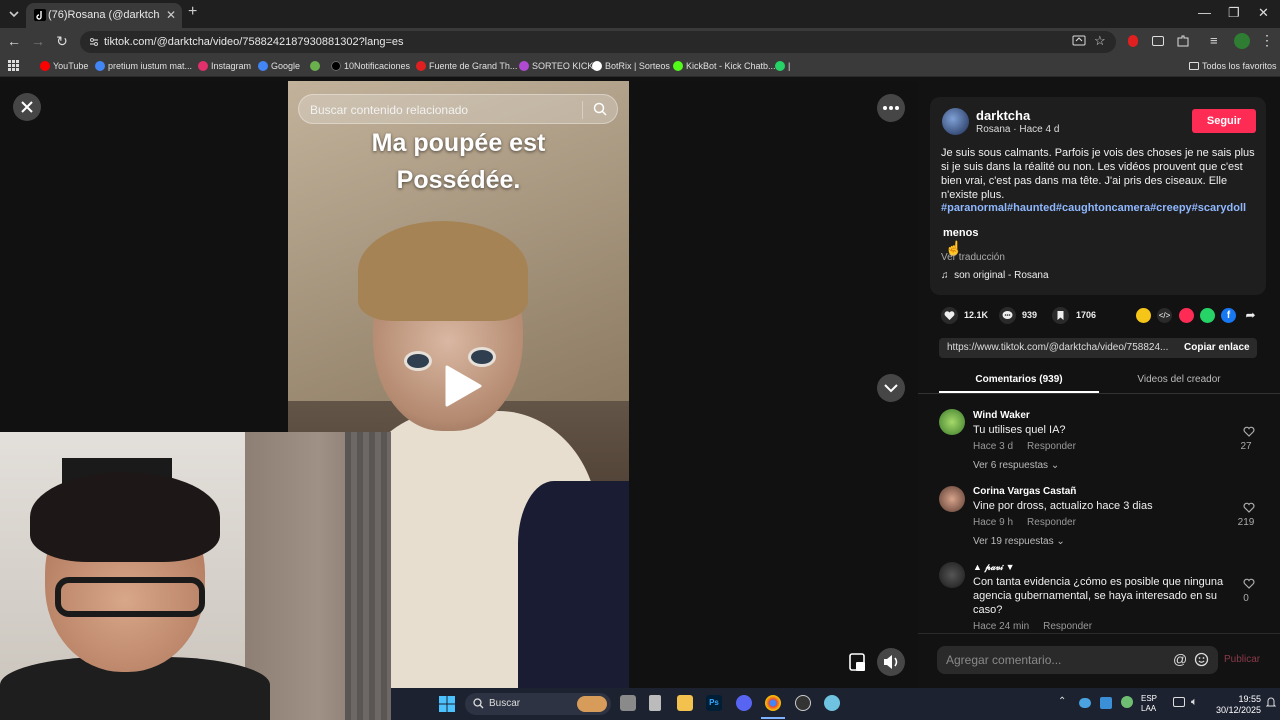 This screenshot has width=1280, height=720. I want to click on view-replies-link: Ver 19 respuestas ⌄, so click(1019, 541).